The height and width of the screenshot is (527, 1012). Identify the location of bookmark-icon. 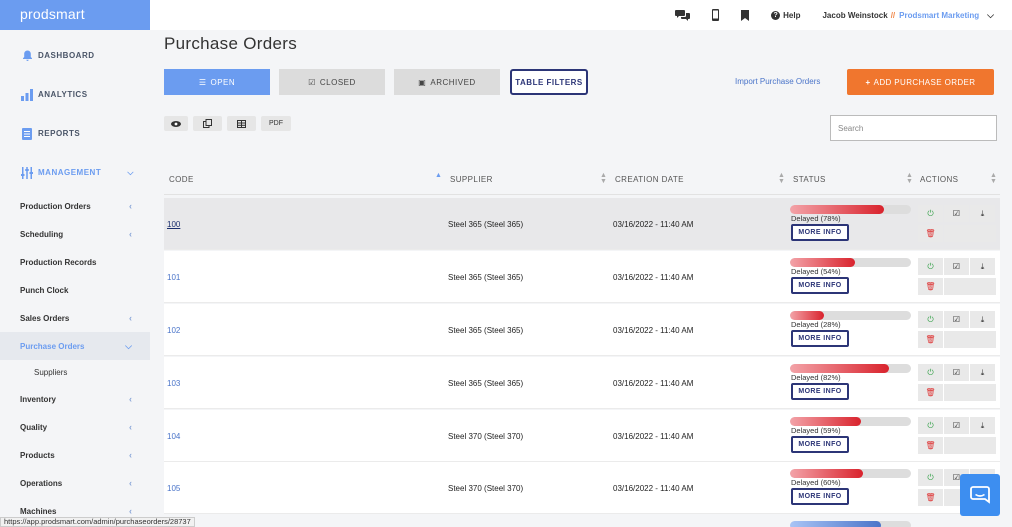
(745, 15).